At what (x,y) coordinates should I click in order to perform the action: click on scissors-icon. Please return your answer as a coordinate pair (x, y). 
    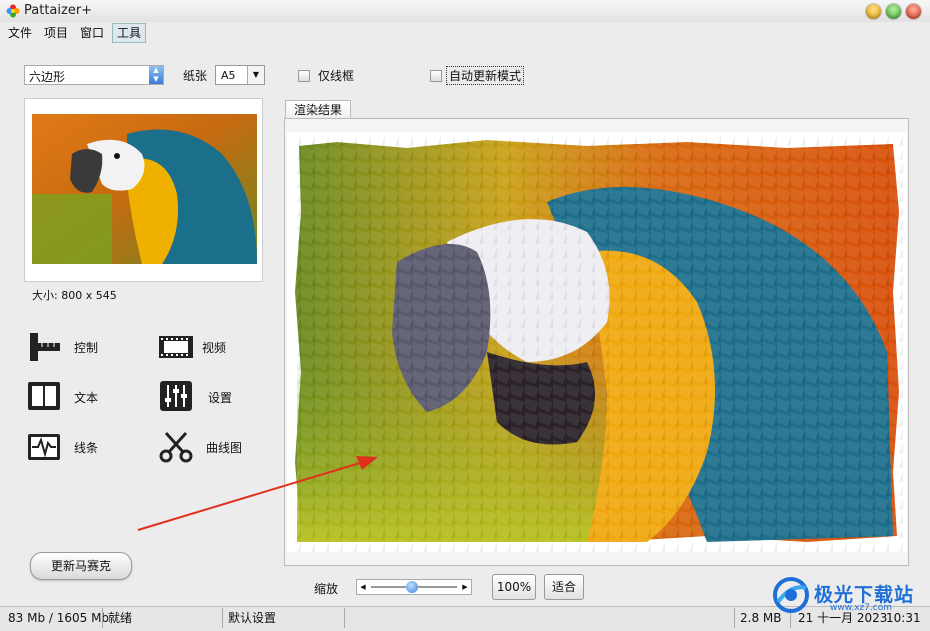
    Looking at the image, I should click on (176, 447).